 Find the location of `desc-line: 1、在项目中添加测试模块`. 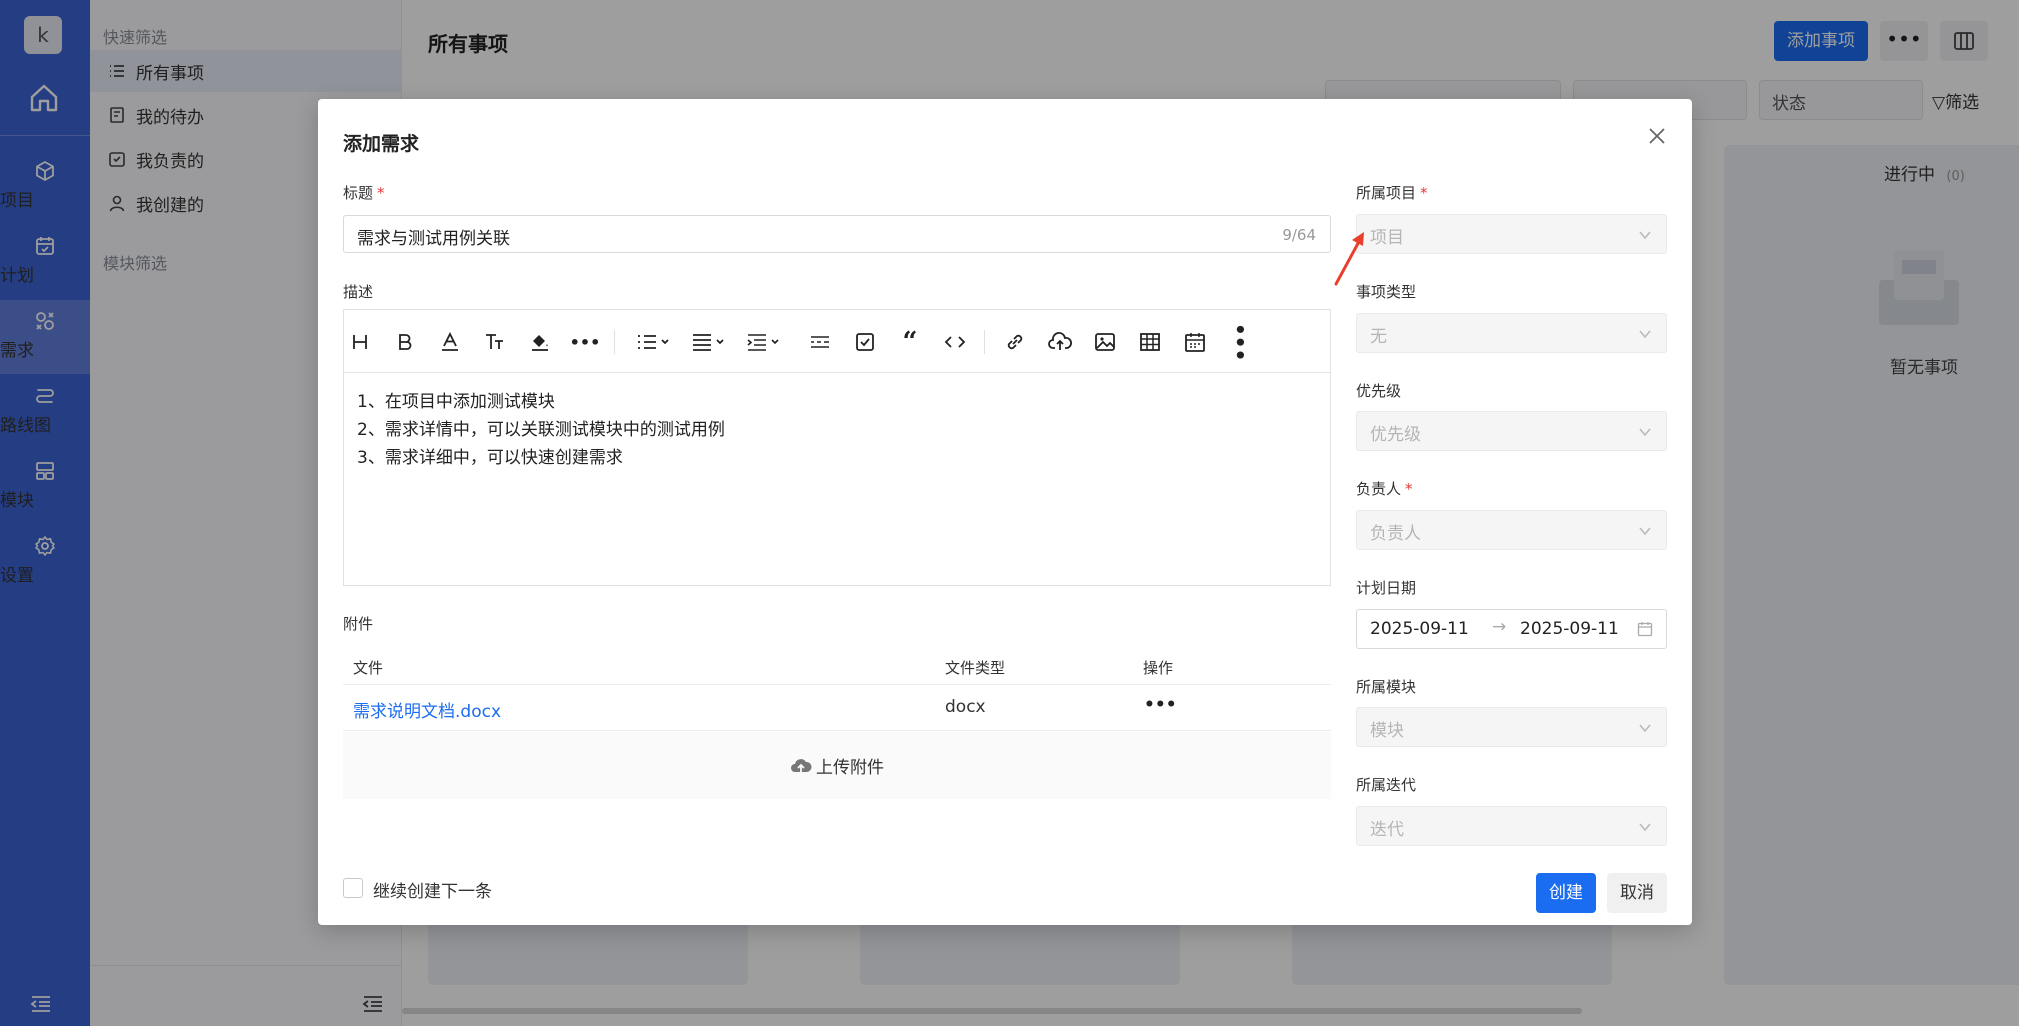

desc-line: 1、在项目中添加测试模块 is located at coordinates (456, 402).